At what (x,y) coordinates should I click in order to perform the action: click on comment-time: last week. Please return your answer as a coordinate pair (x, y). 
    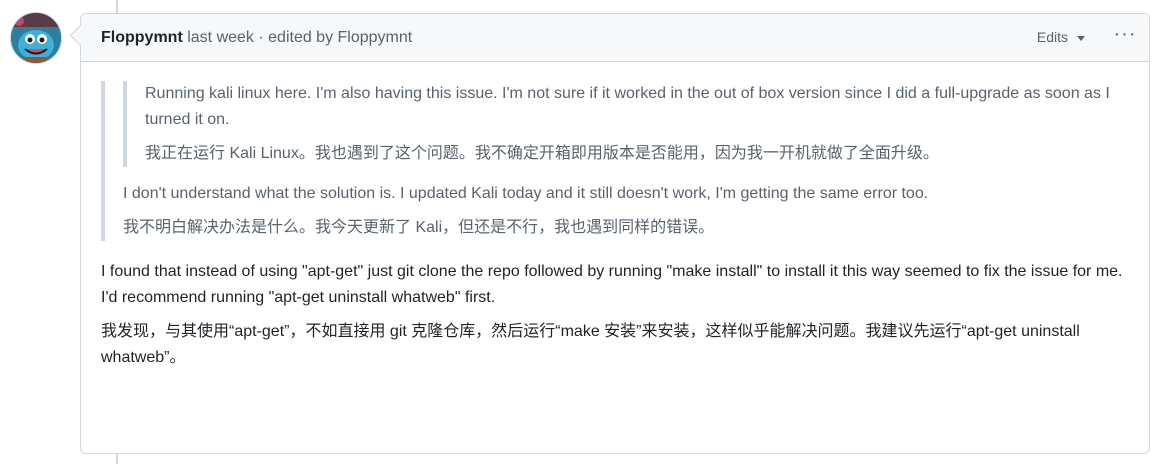
    Looking at the image, I should click on (220, 37).